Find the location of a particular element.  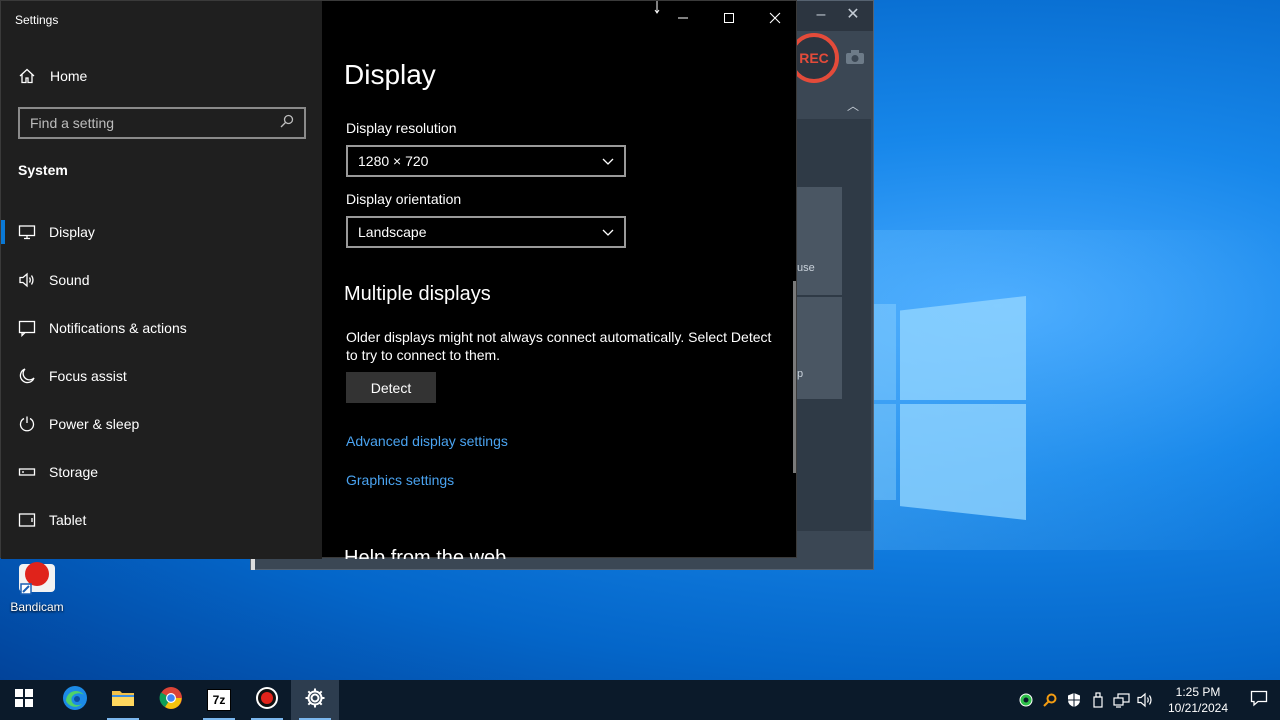

taskbar-7zip: 7z is located at coordinates (219, 700).